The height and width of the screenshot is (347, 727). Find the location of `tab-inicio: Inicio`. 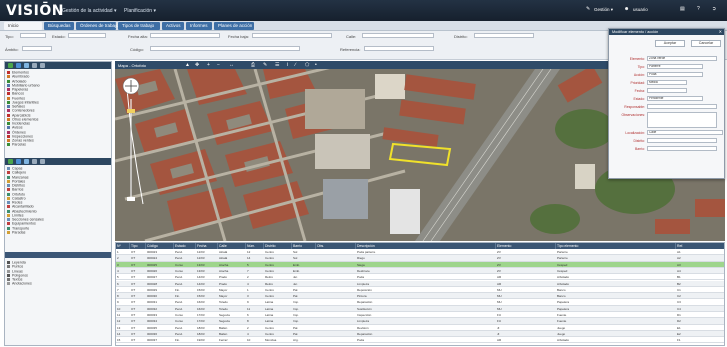

tab-inicio: Inicio is located at coordinates (23, 26).